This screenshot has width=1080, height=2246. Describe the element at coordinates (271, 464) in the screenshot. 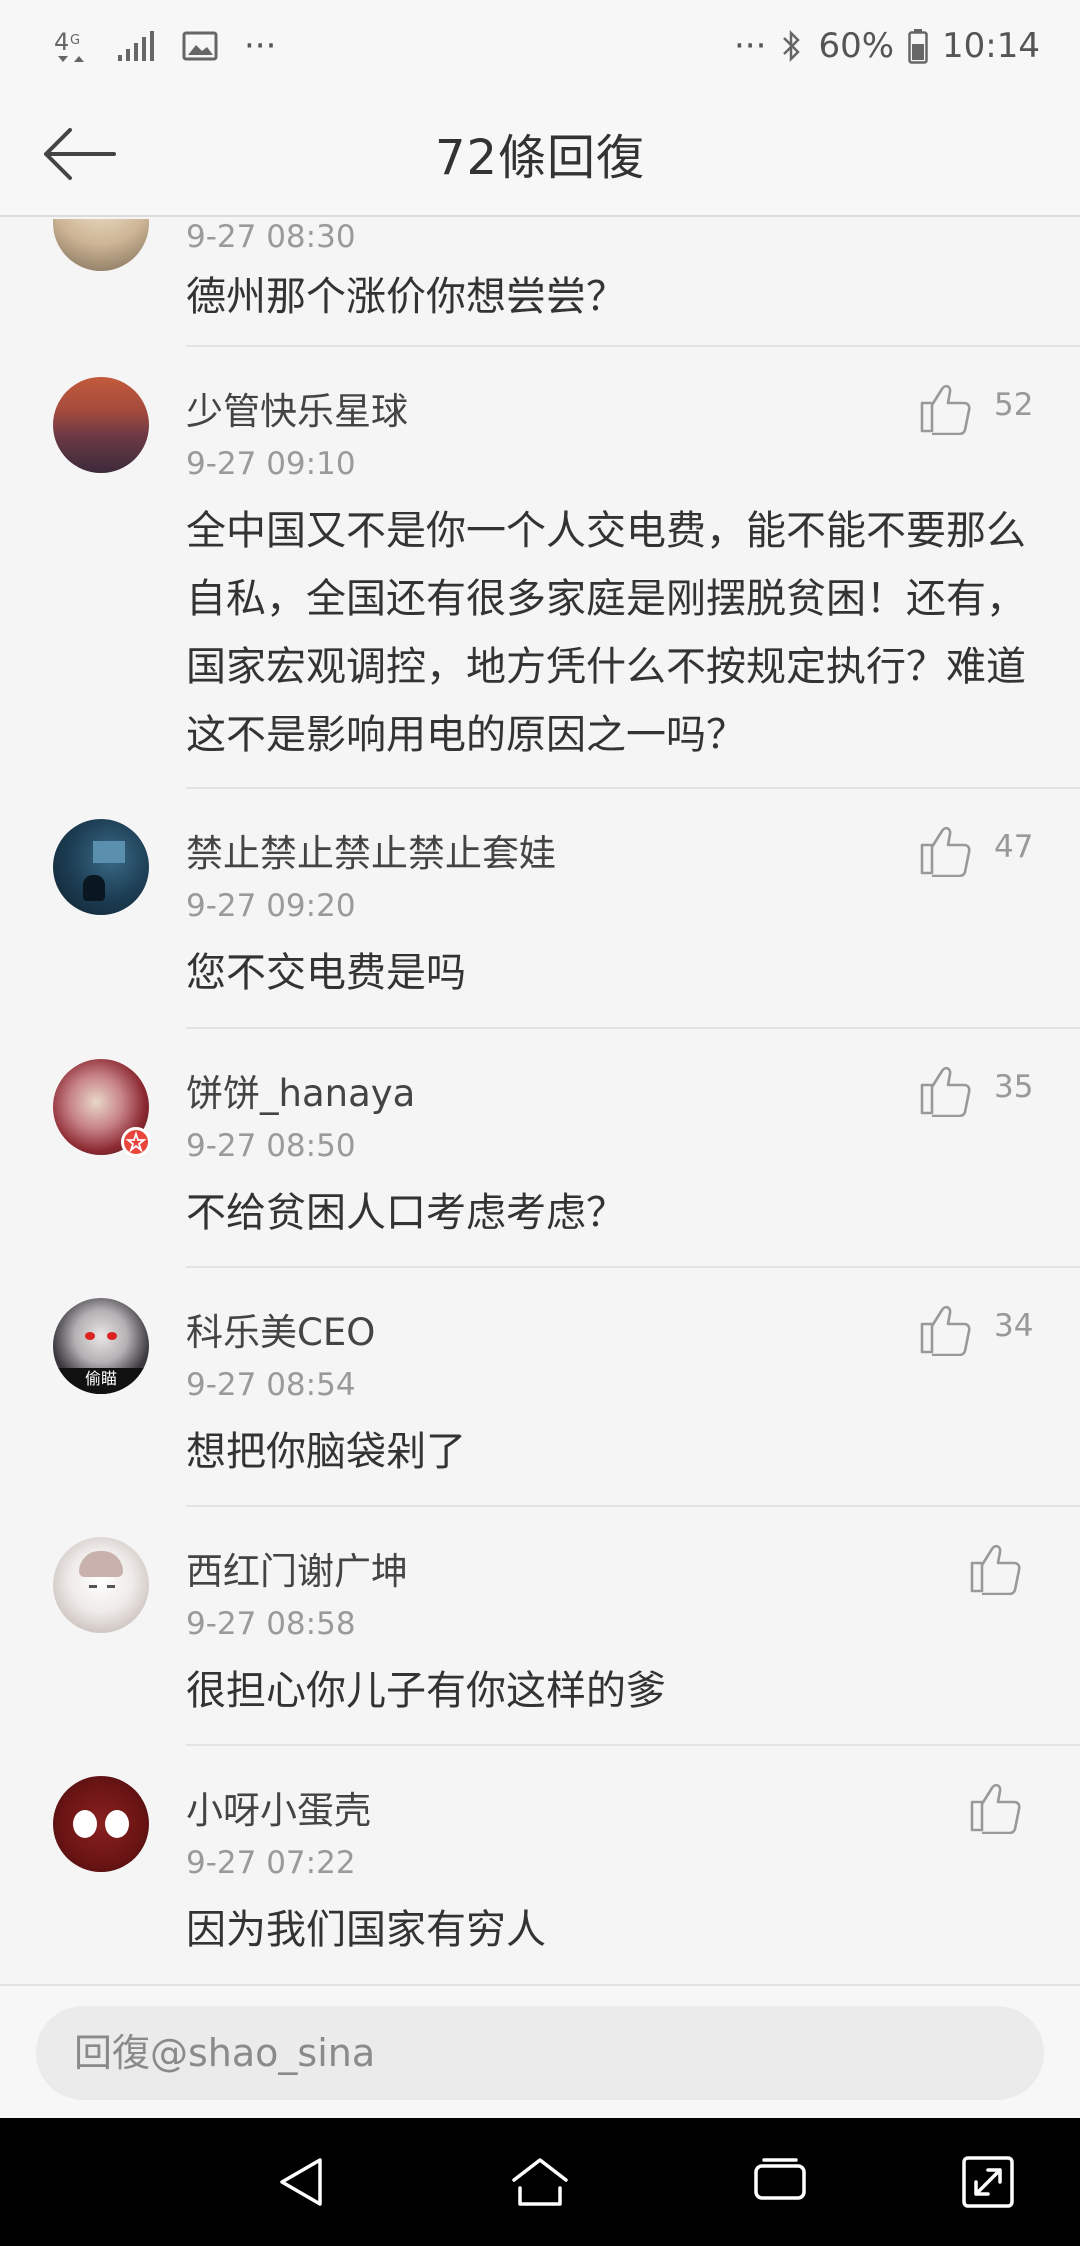

I see `comment-time: 9-27 09:10` at that location.